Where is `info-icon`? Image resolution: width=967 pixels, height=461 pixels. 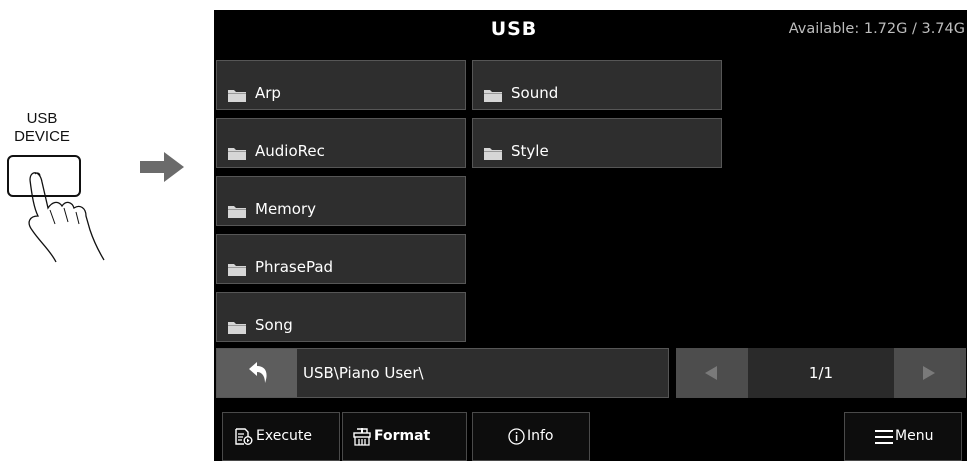
info-icon is located at coordinates (516, 436).